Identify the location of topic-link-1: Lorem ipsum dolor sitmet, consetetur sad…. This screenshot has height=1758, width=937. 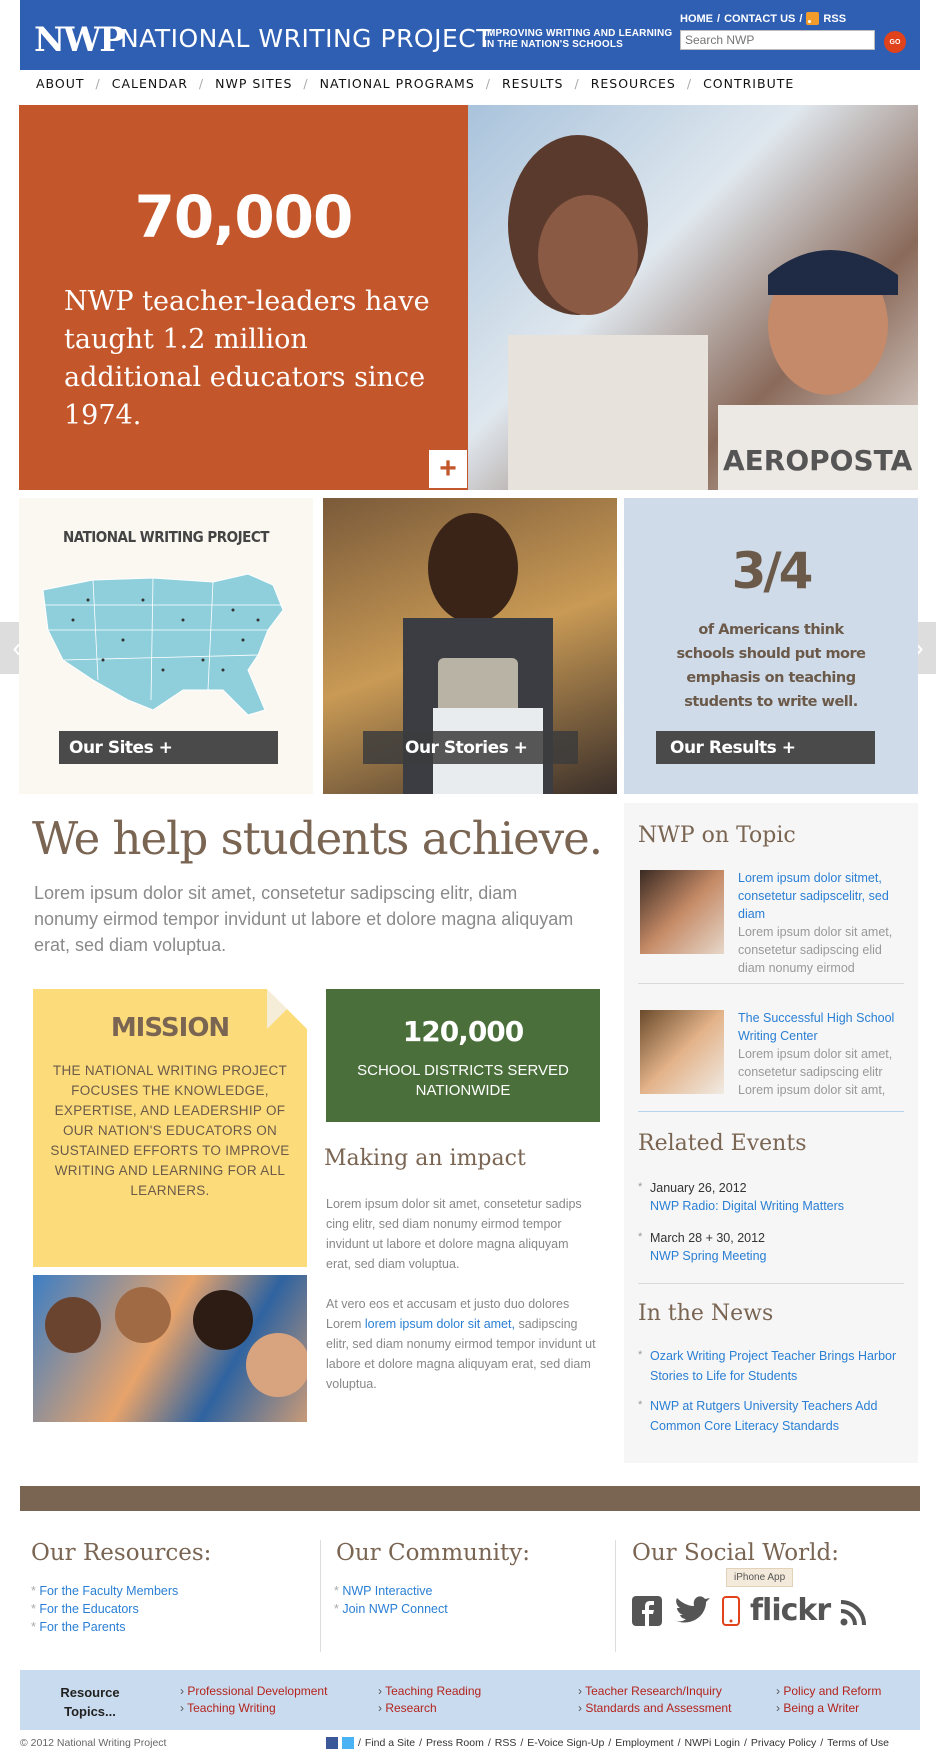
(822, 896).